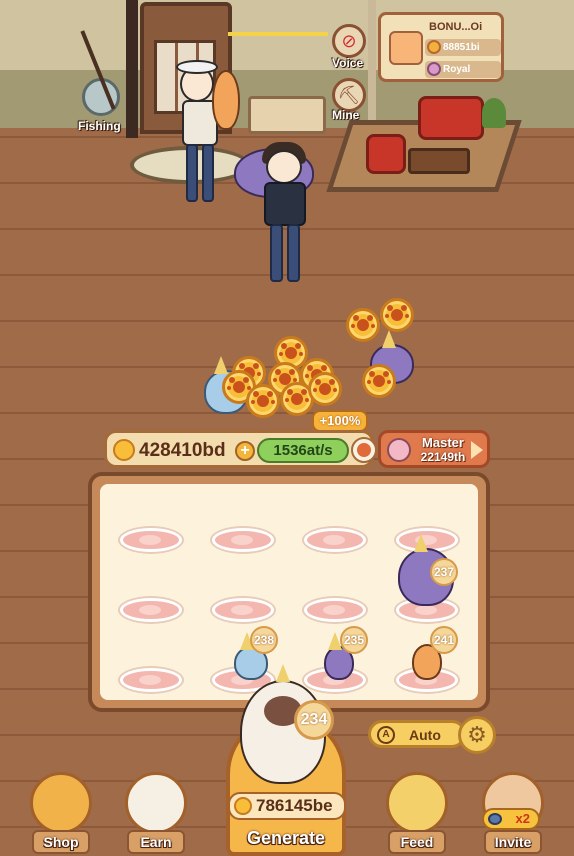 This screenshot has width=574, height=856. I want to click on earn-button: Earn, so click(156, 813).